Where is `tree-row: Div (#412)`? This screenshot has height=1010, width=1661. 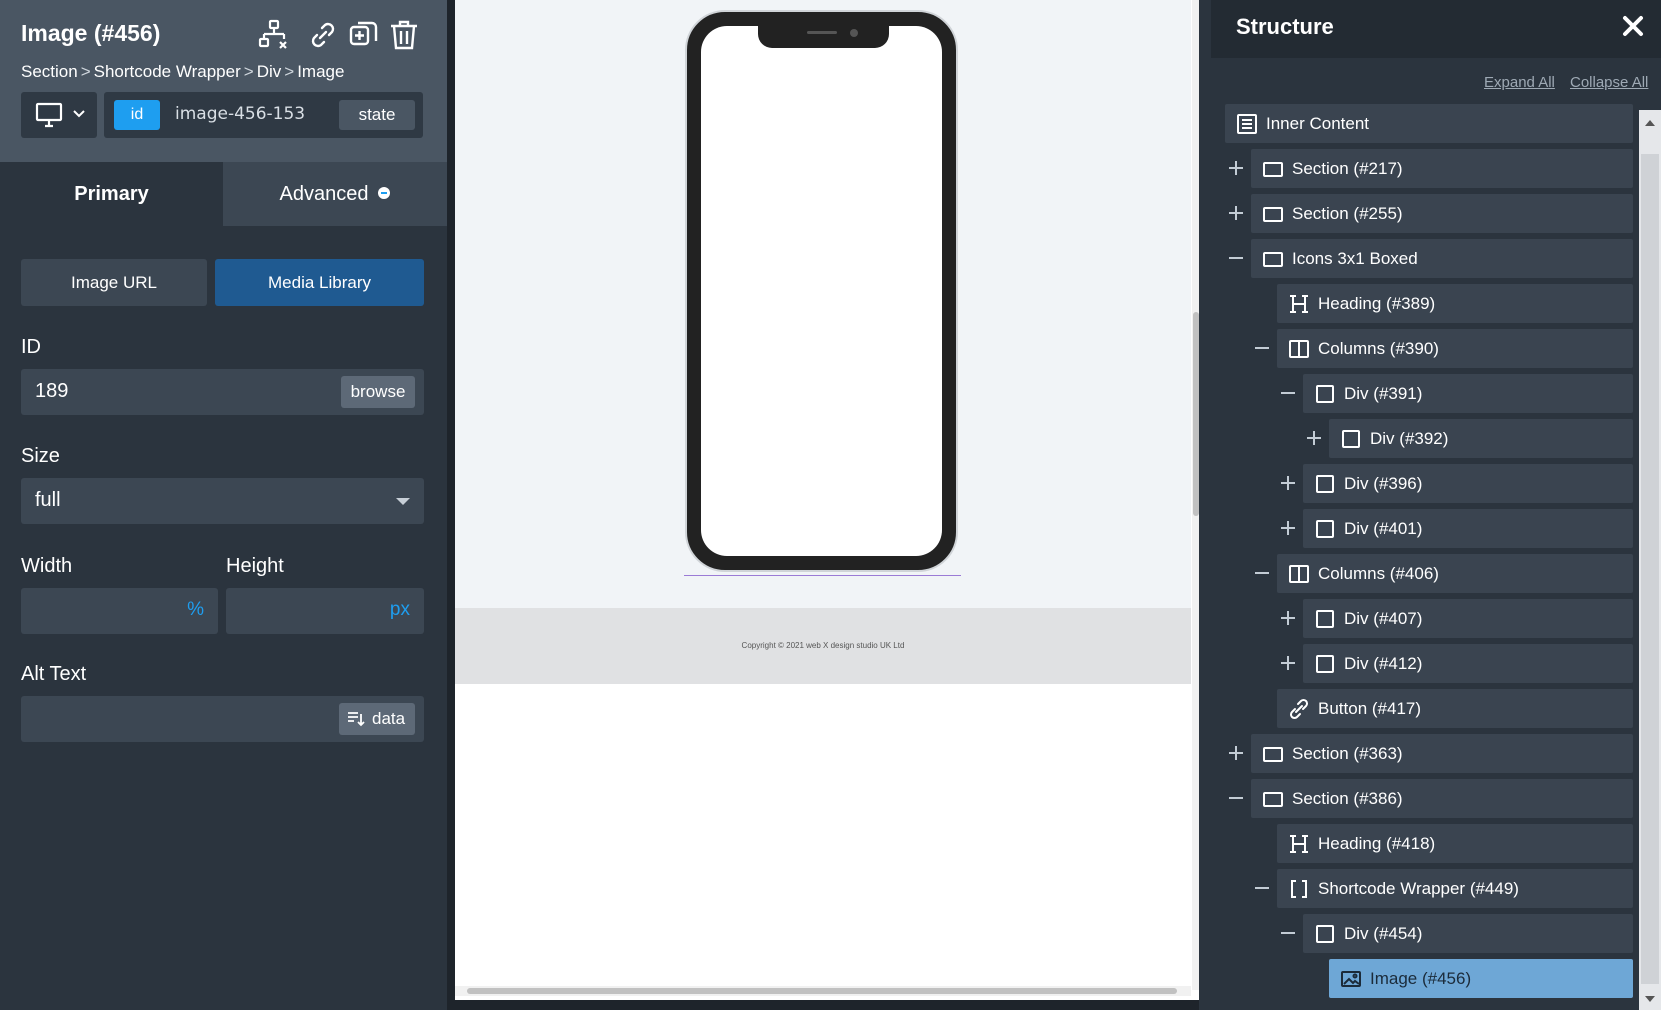
tree-row: Div (#412) is located at coordinates (1468, 663).